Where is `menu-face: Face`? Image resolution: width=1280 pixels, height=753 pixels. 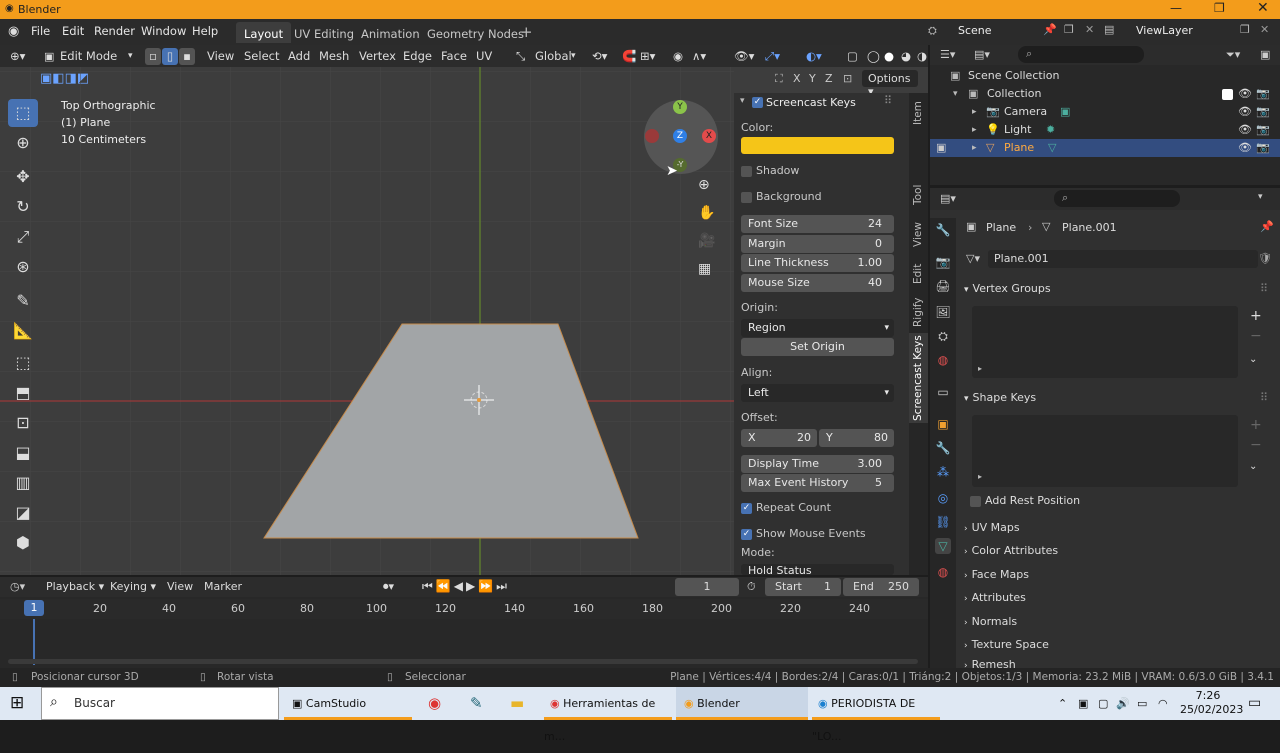
menu-face: Face is located at coordinates (454, 56).